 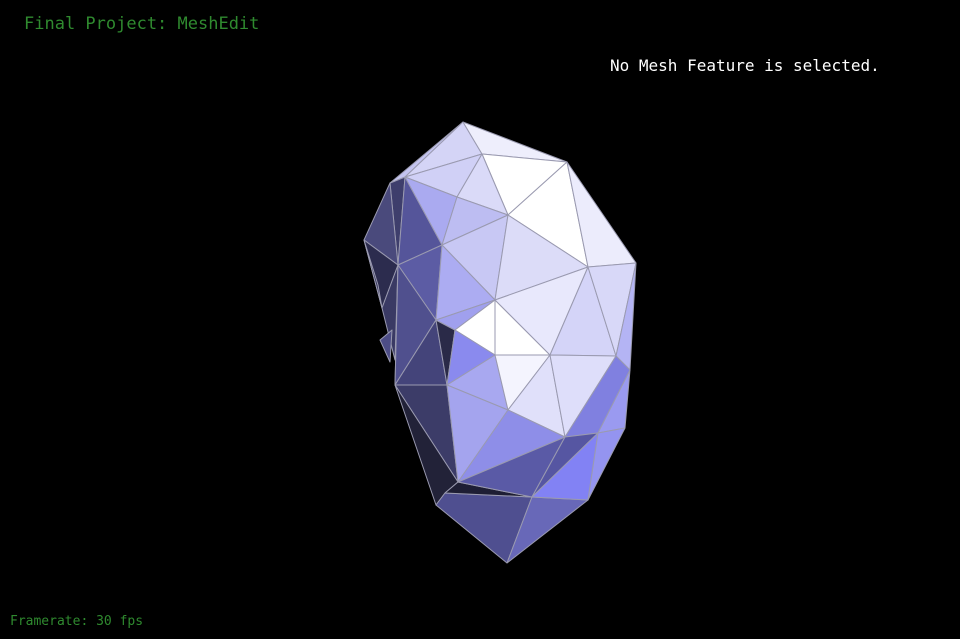 I want to click on selection-status: No Mesh Feature is selected., so click(x=745, y=65).